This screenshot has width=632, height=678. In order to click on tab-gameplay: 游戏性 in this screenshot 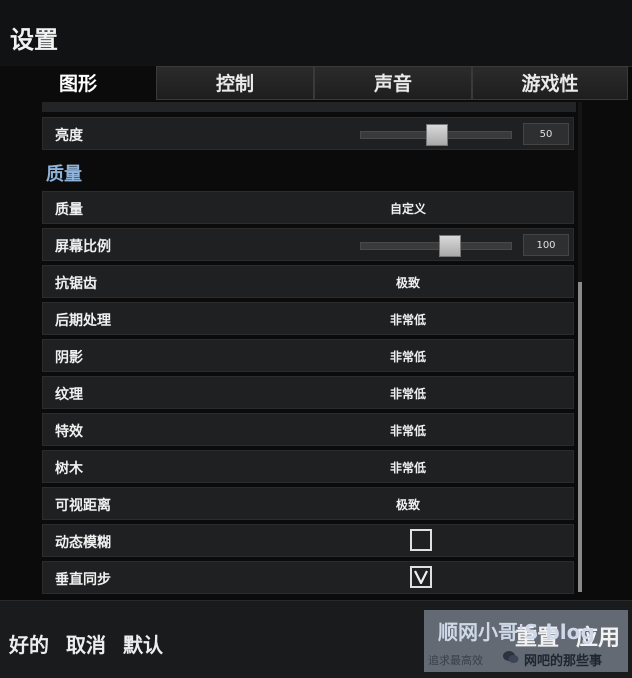, I will do `click(550, 83)`.